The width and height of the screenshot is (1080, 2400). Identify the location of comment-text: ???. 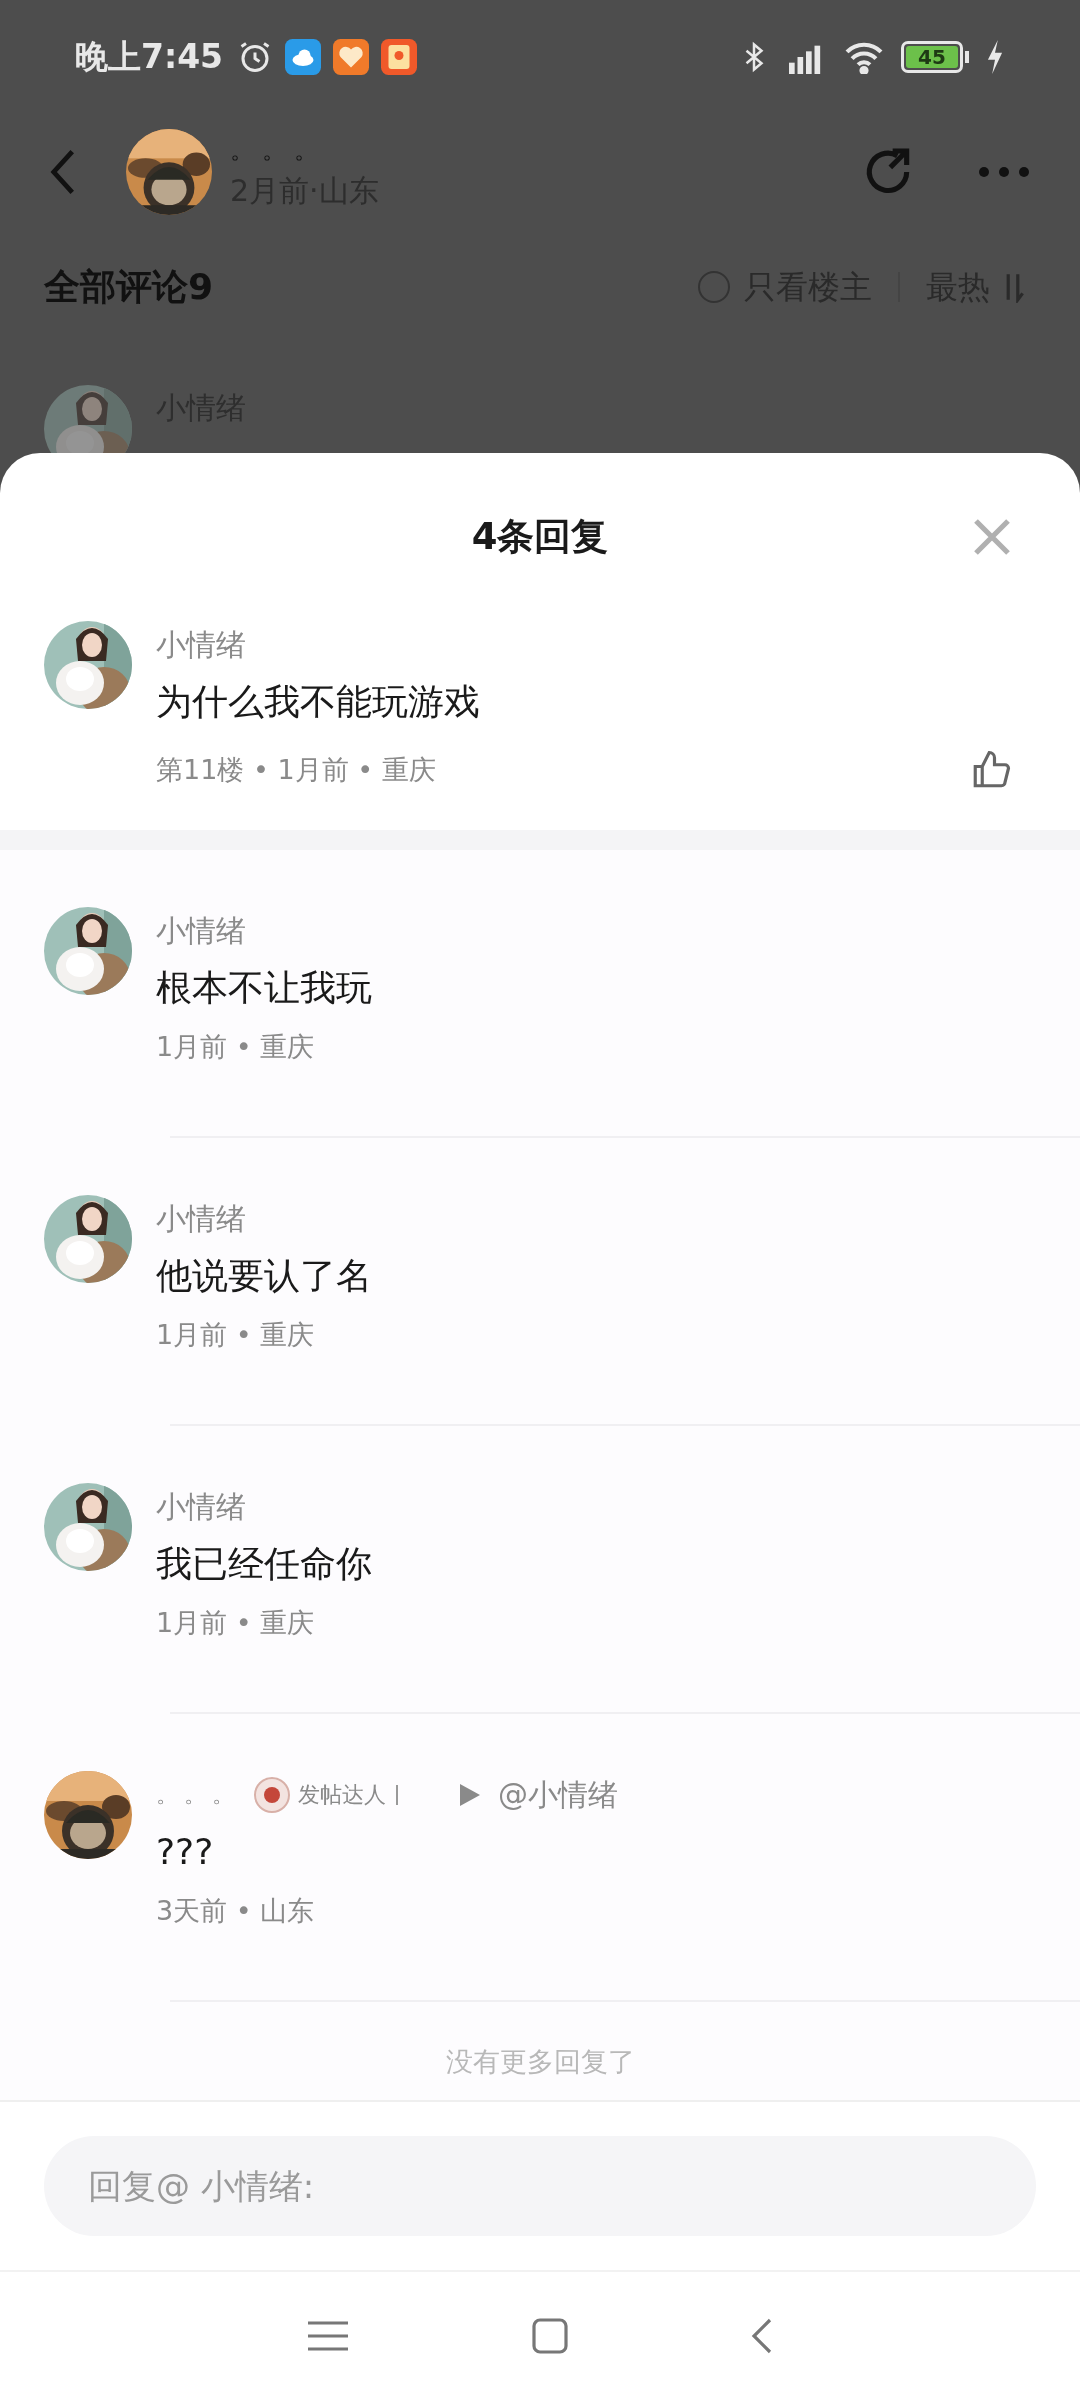
(185, 1852).